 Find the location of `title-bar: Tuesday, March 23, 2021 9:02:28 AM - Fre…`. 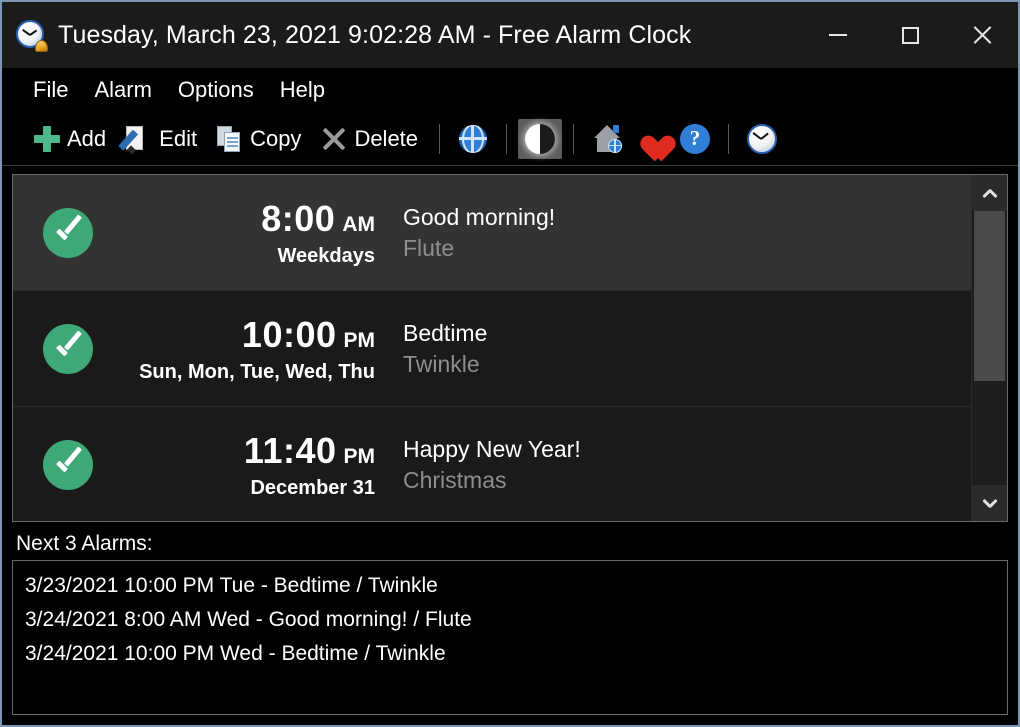

title-bar: Tuesday, March 23, 2021 9:02:28 AM - Fre… is located at coordinates (510, 35).